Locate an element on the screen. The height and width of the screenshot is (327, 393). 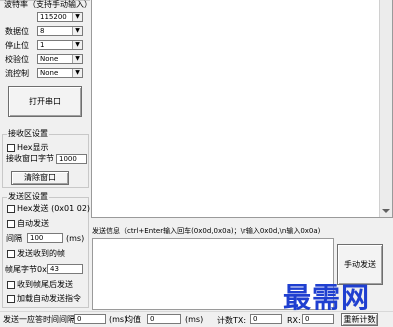
flow-select: None ▼ is located at coordinates (60, 73).